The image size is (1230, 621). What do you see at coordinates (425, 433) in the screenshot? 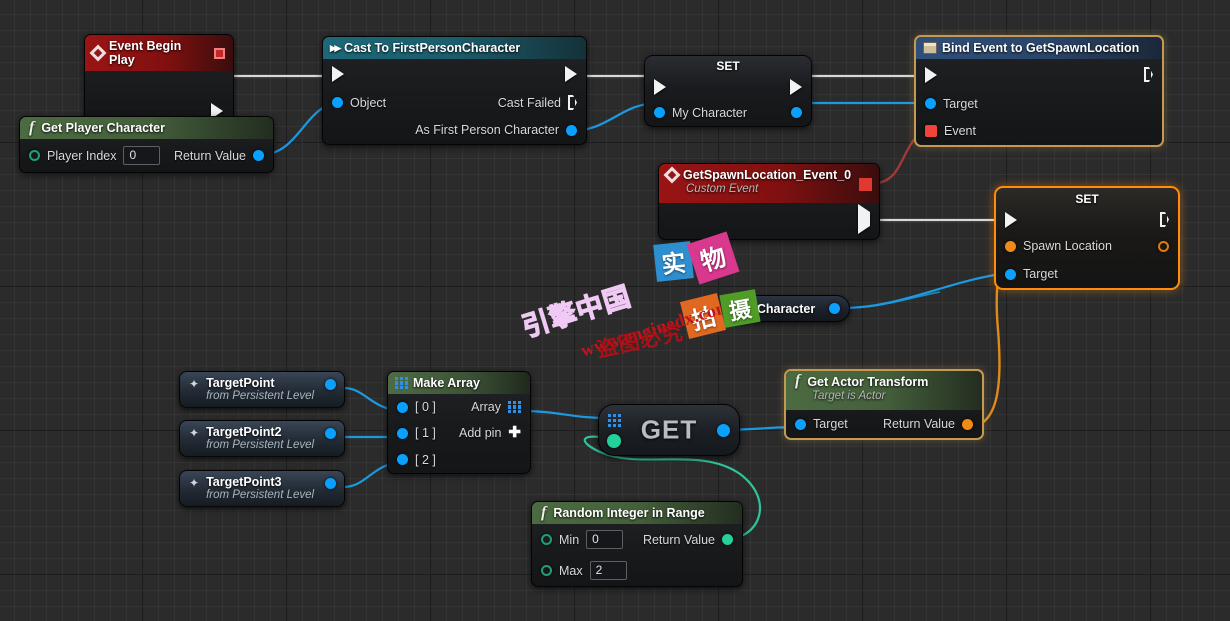
I see `array-item-1-label: [ 1 ]` at bounding box center [425, 433].